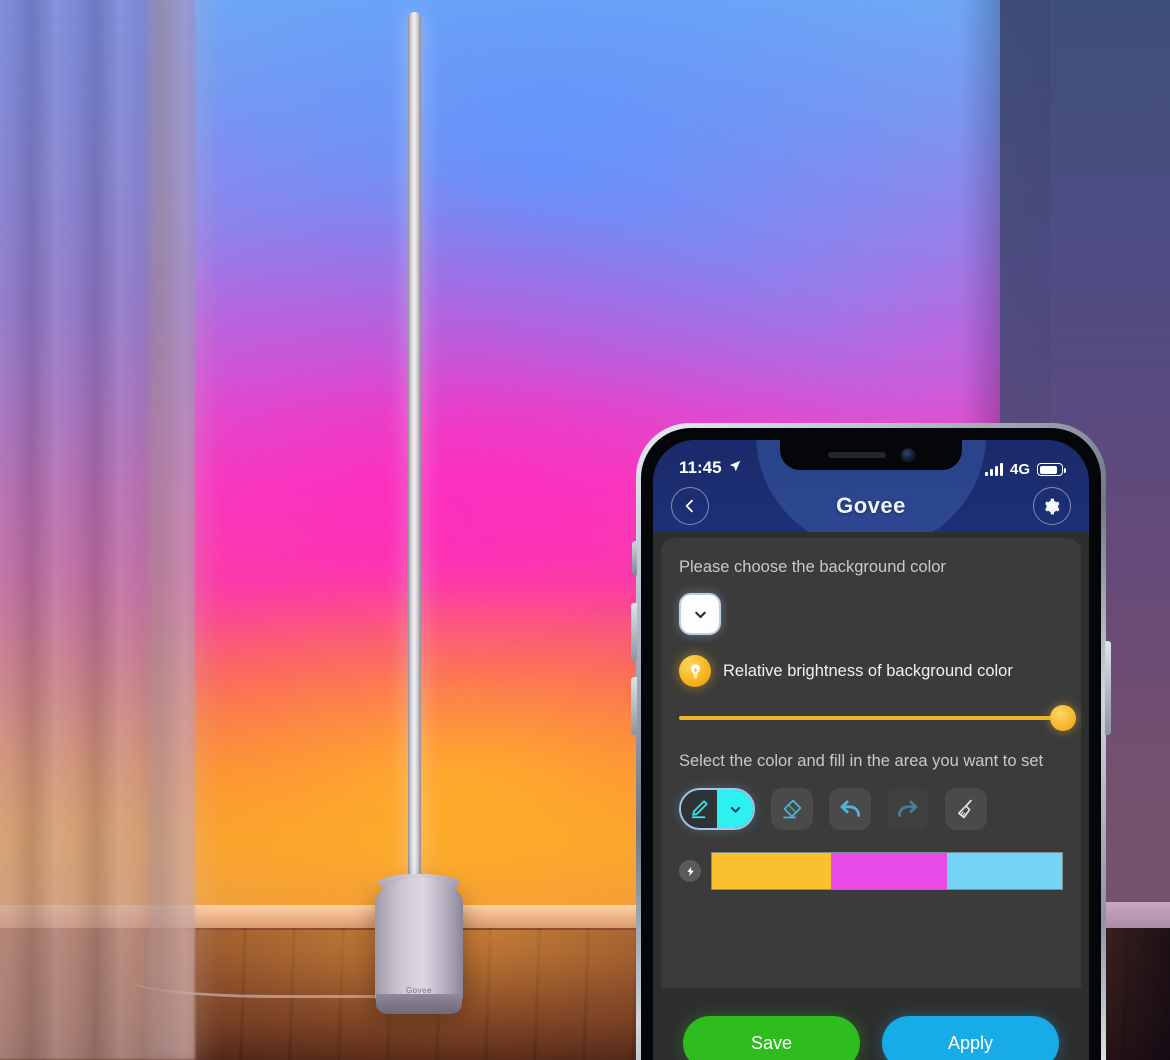 This screenshot has height=1060, width=1170. I want to click on color-segment-sky-blue, so click(1004, 871).